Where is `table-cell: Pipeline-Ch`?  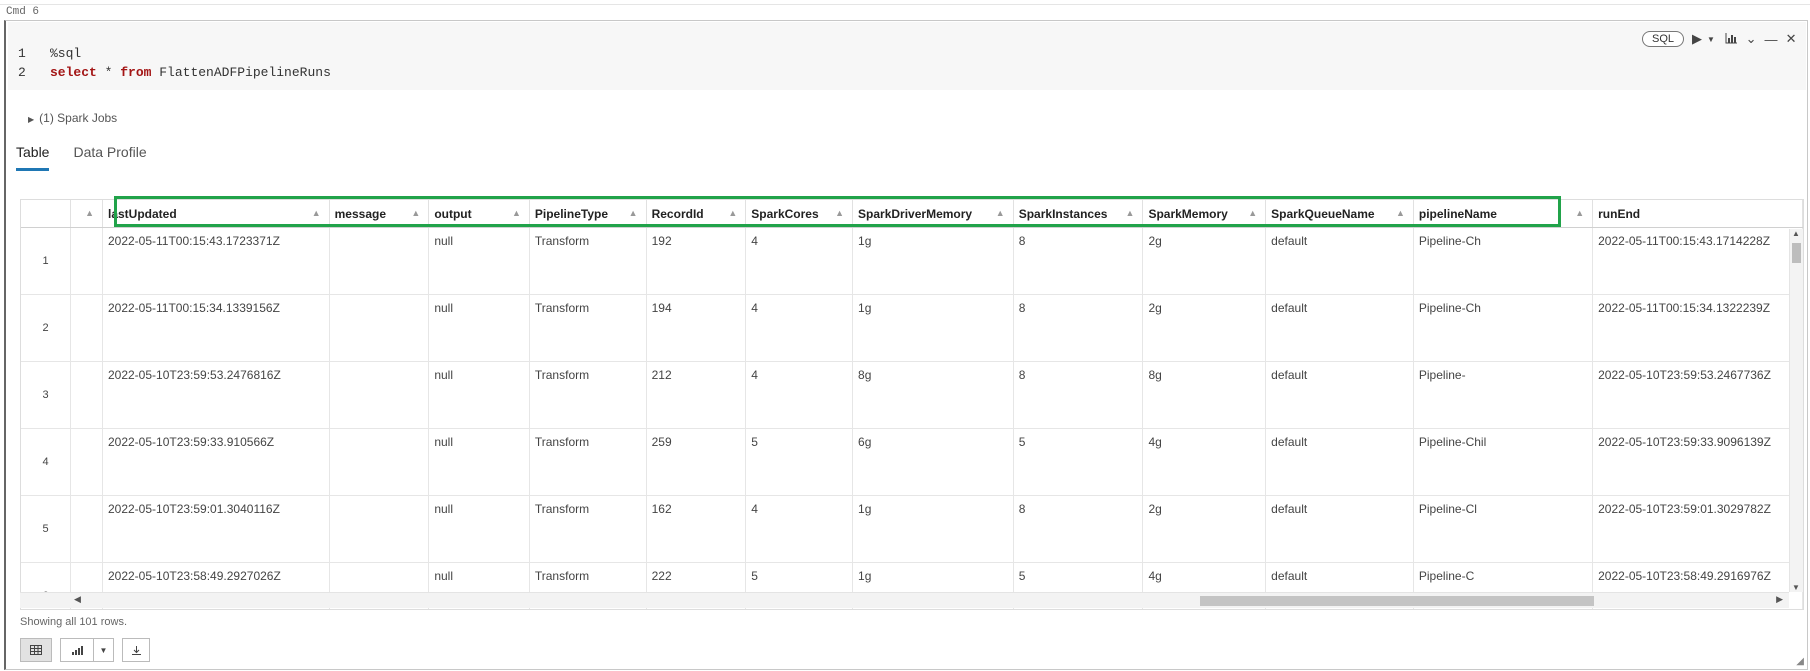 table-cell: Pipeline-Ch is located at coordinates (1503, 328).